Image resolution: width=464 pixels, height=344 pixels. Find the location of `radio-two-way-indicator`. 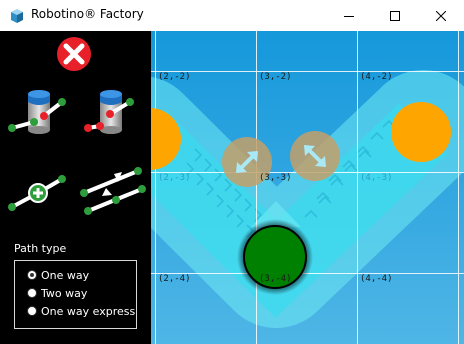

radio-two-way-indicator is located at coordinates (32, 293).